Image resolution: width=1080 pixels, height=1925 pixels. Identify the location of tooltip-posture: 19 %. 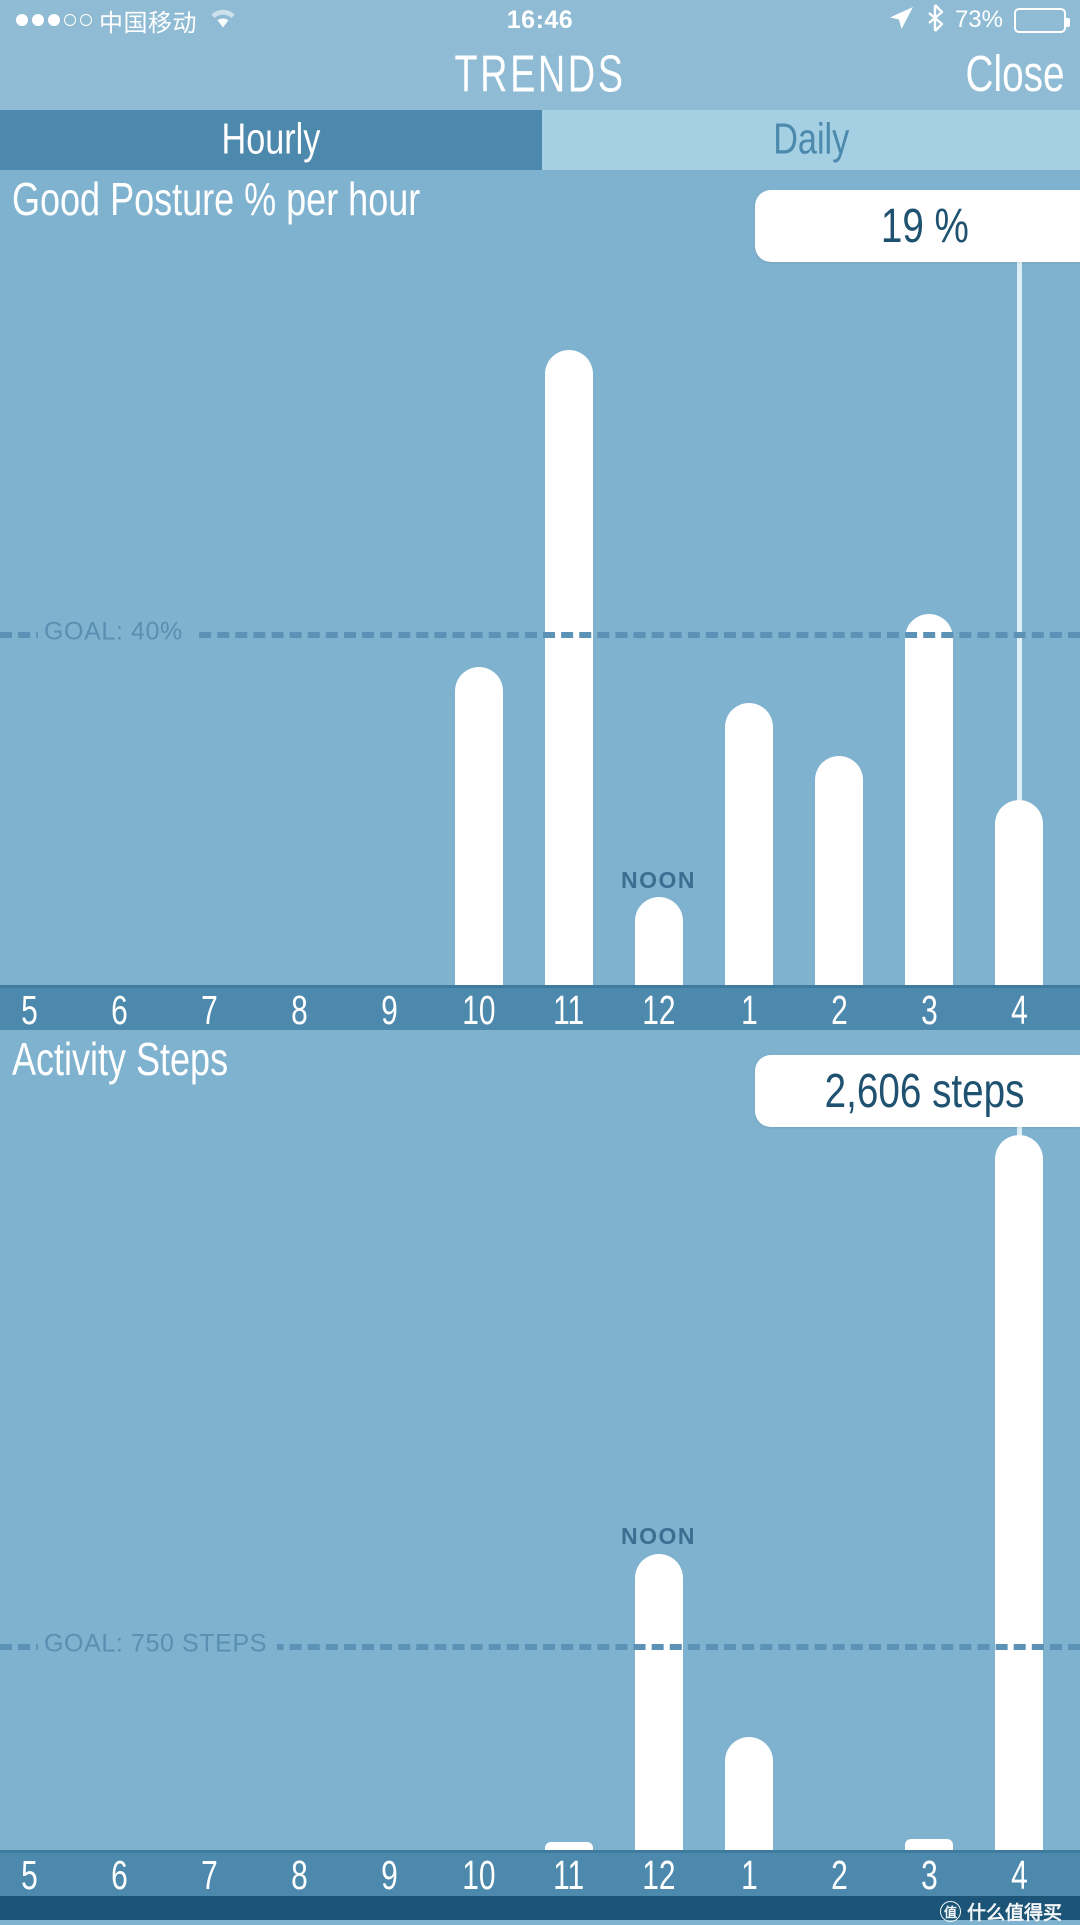
(917, 226).